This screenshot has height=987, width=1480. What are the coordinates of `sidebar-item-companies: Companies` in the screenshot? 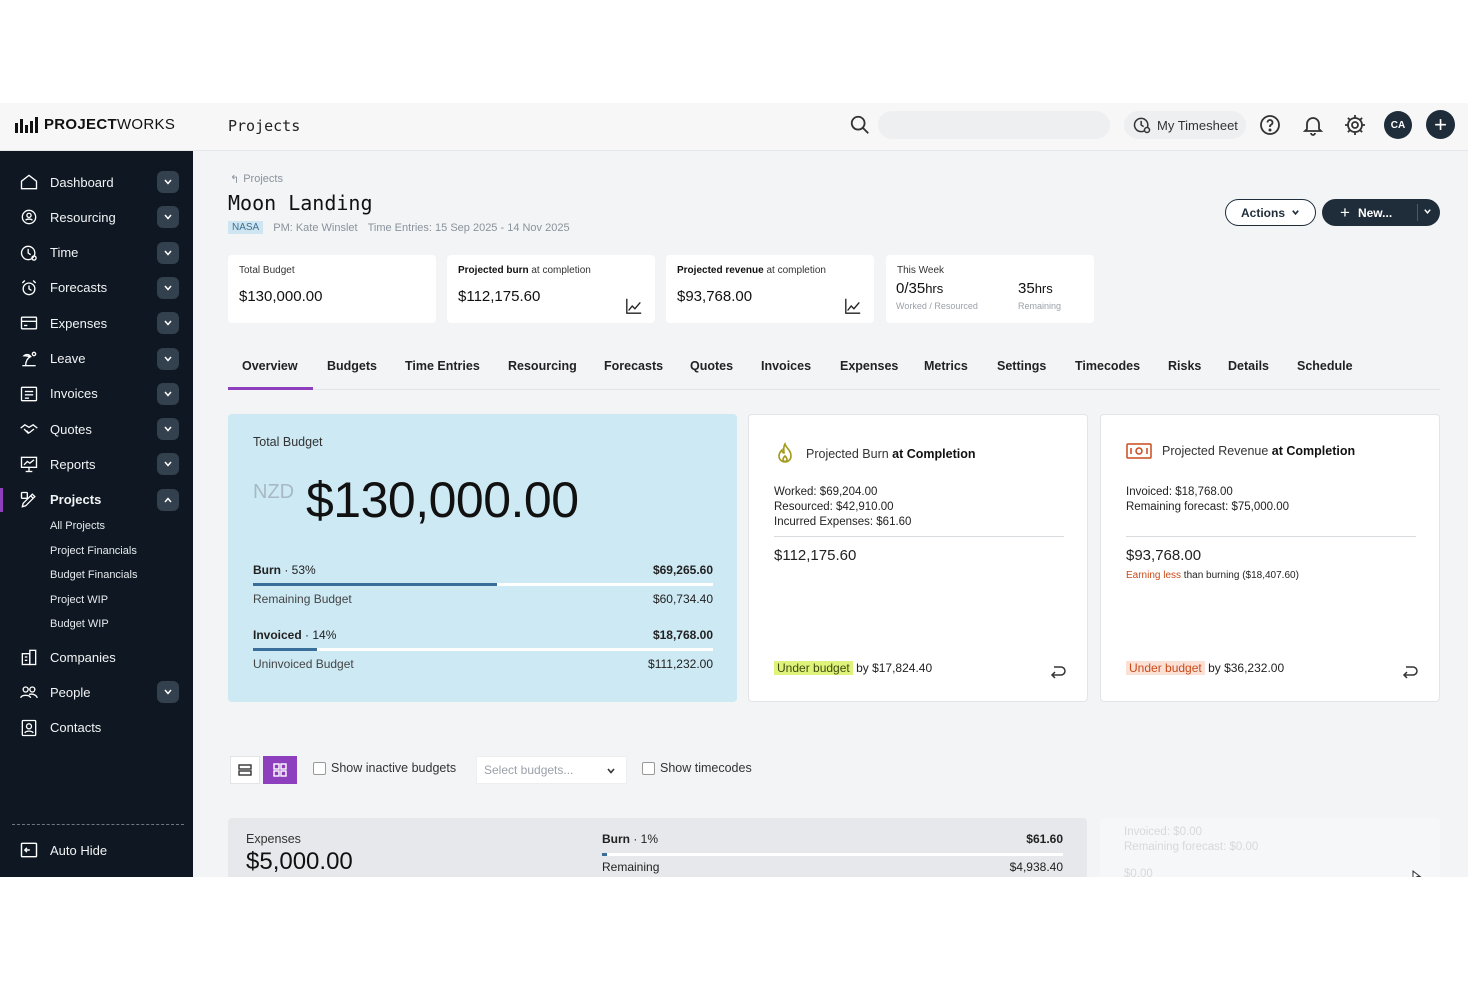 It's located at (96, 657).